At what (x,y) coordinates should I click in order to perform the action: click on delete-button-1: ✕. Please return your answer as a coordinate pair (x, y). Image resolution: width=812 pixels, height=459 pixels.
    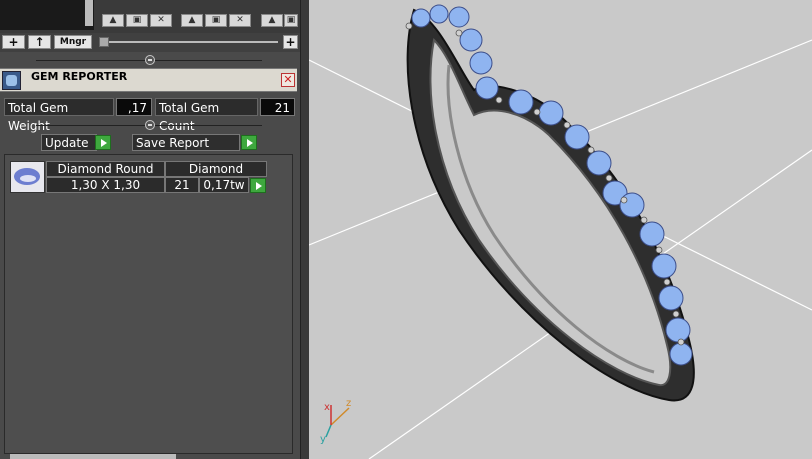
    Looking at the image, I should click on (161, 20).